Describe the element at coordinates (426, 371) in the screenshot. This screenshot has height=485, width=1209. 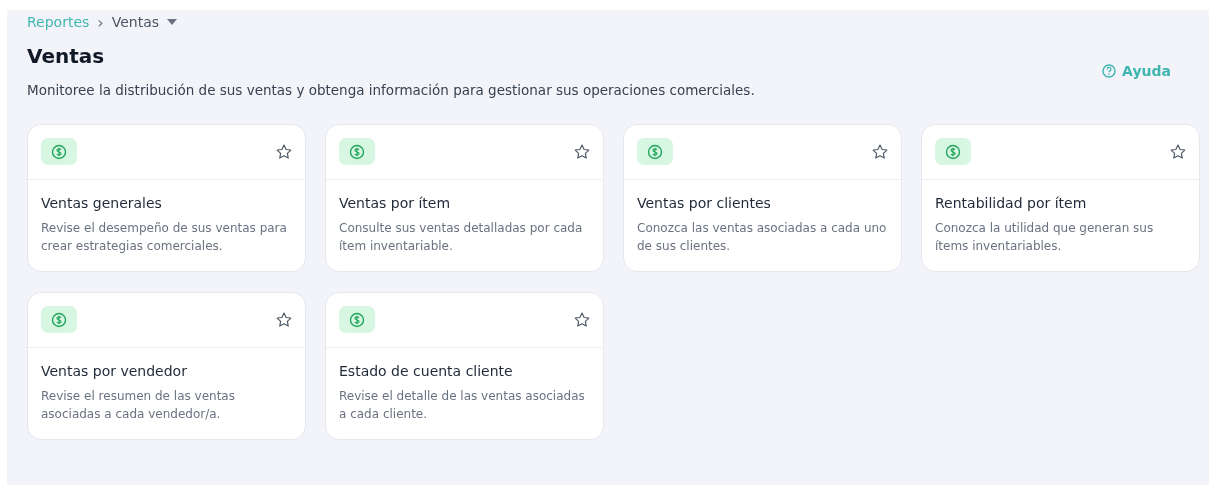
I see `card-title: Estado de cuenta cliente` at that location.